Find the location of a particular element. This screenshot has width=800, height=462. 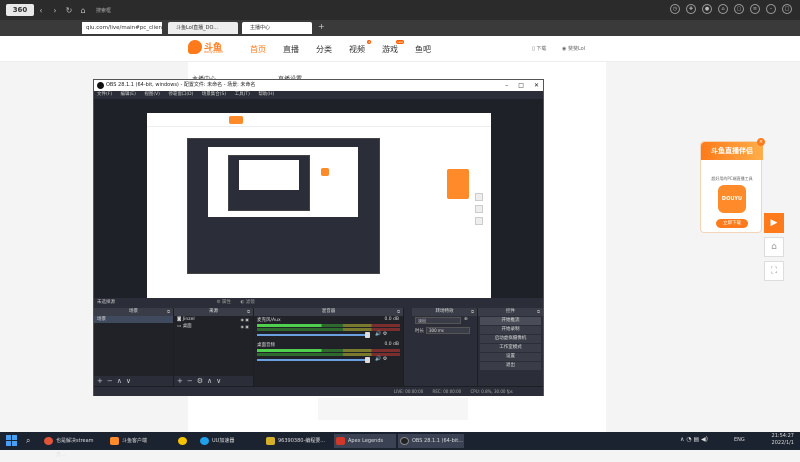

extension-icon: ✚ is located at coordinates (691, 9).